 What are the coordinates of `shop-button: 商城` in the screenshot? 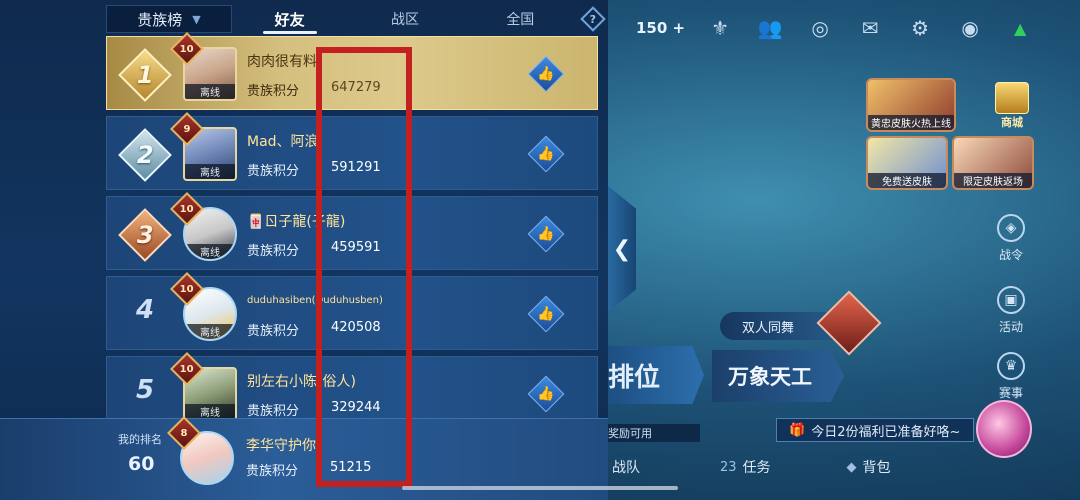 It's located at (1012, 103).